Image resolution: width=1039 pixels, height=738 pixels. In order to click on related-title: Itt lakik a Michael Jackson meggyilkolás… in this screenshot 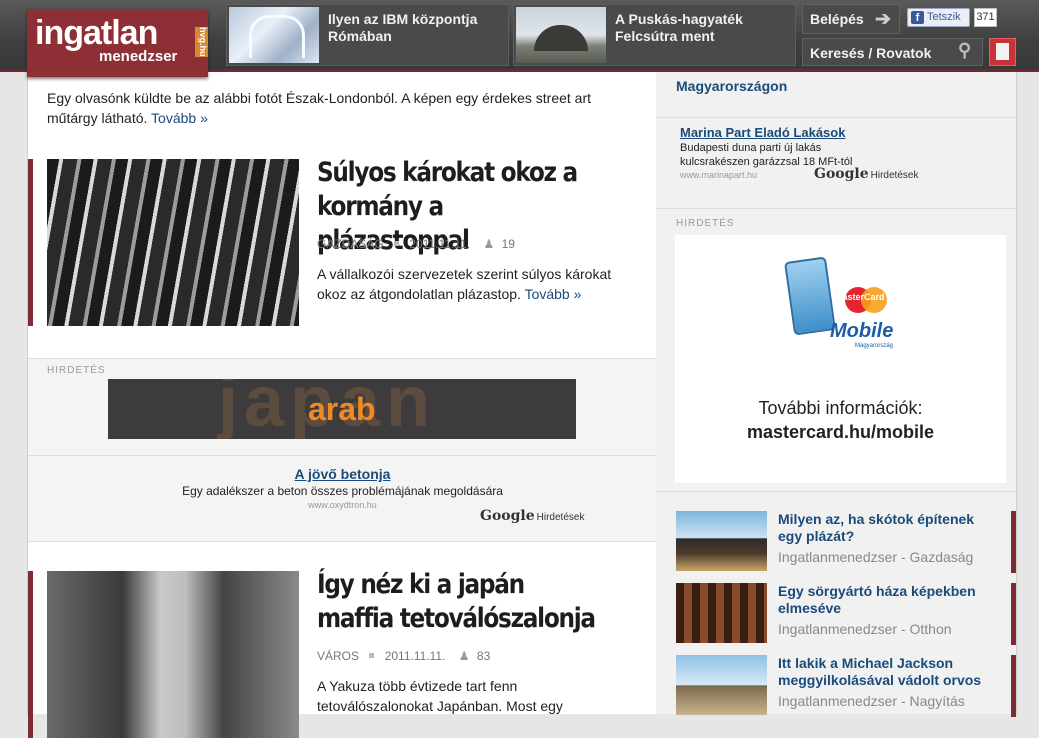, I will do `click(888, 672)`.